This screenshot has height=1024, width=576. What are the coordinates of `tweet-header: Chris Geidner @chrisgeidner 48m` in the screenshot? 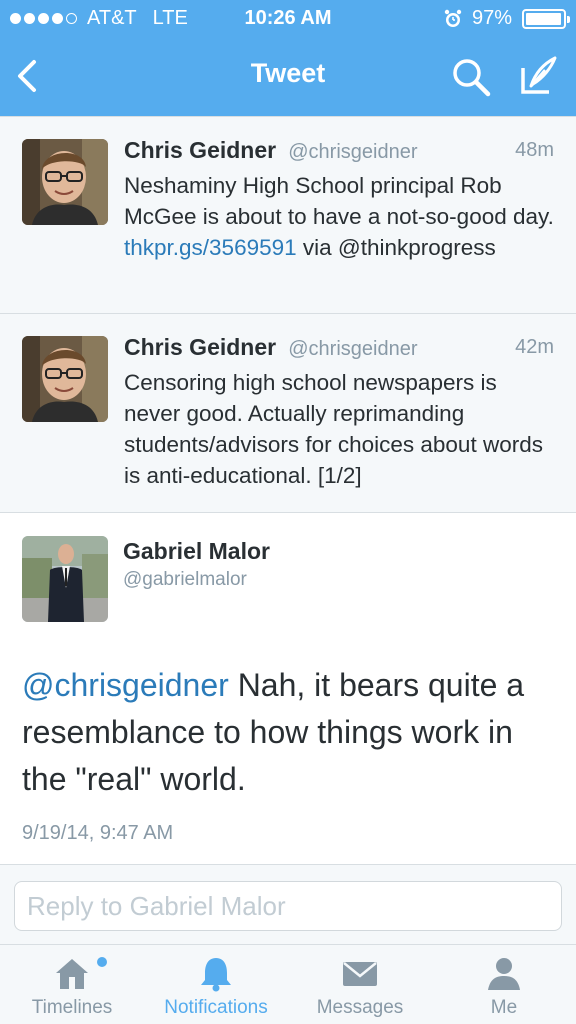 It's located at (339, 151).